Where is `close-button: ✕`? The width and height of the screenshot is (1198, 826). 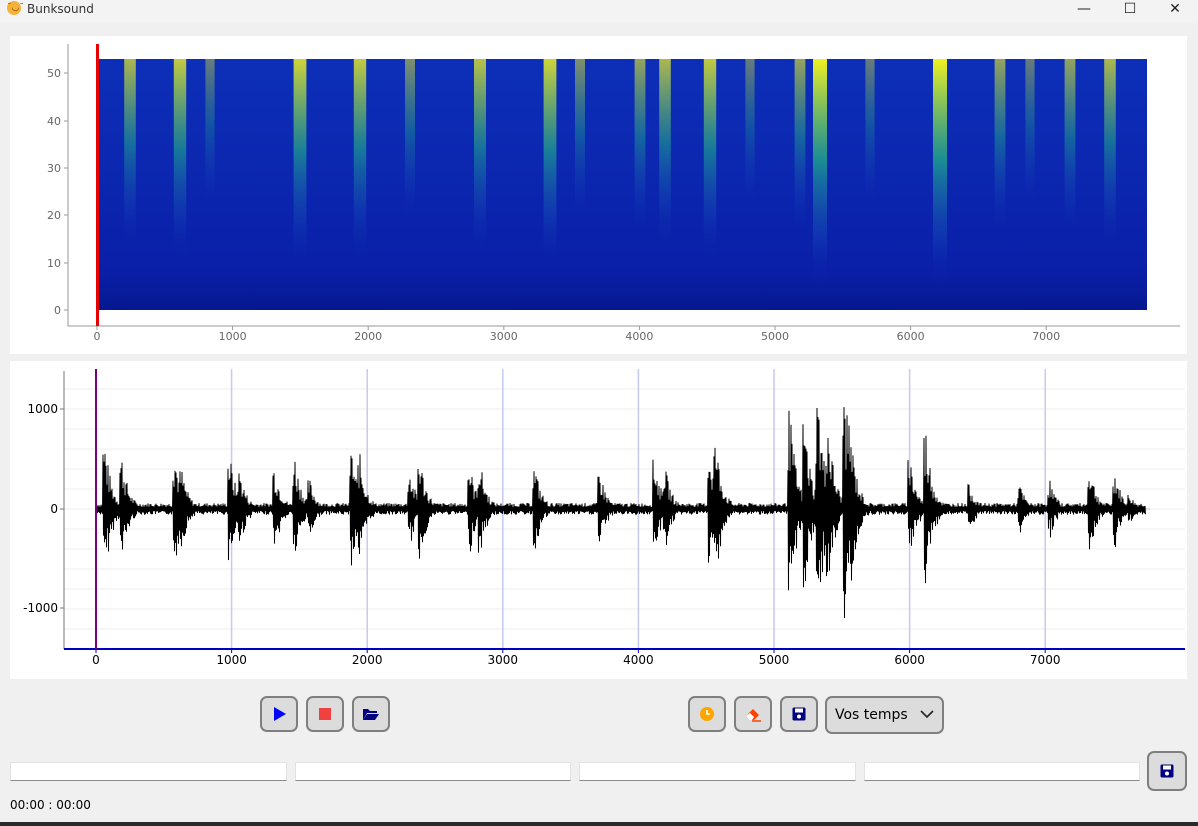 close-button: ✕ is located at coordinates (1175, 11).